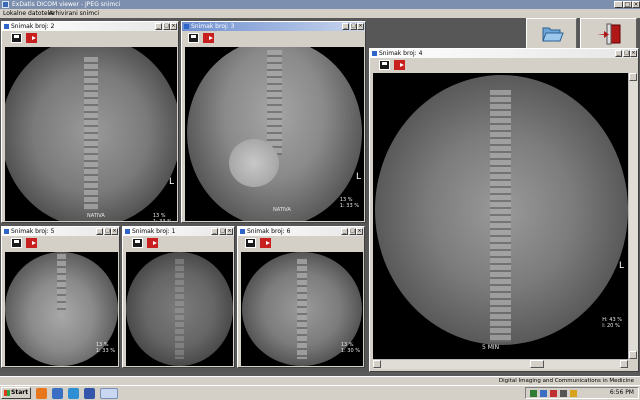 The height and width of the screenshot is (400, 640). Describe the element at coordinates (624, 364) in the screenshot. I see `scroll-right-arrow` at that location.